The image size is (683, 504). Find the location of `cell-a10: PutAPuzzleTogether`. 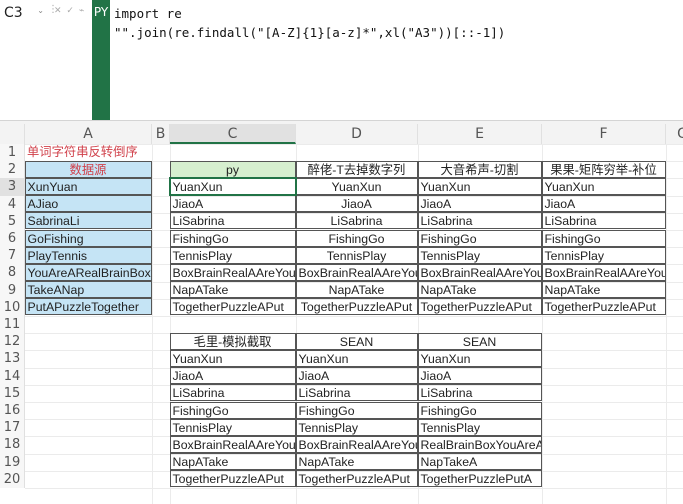

cell-a10: PutAPuzzleTogether is located at coordinates (88, 307).